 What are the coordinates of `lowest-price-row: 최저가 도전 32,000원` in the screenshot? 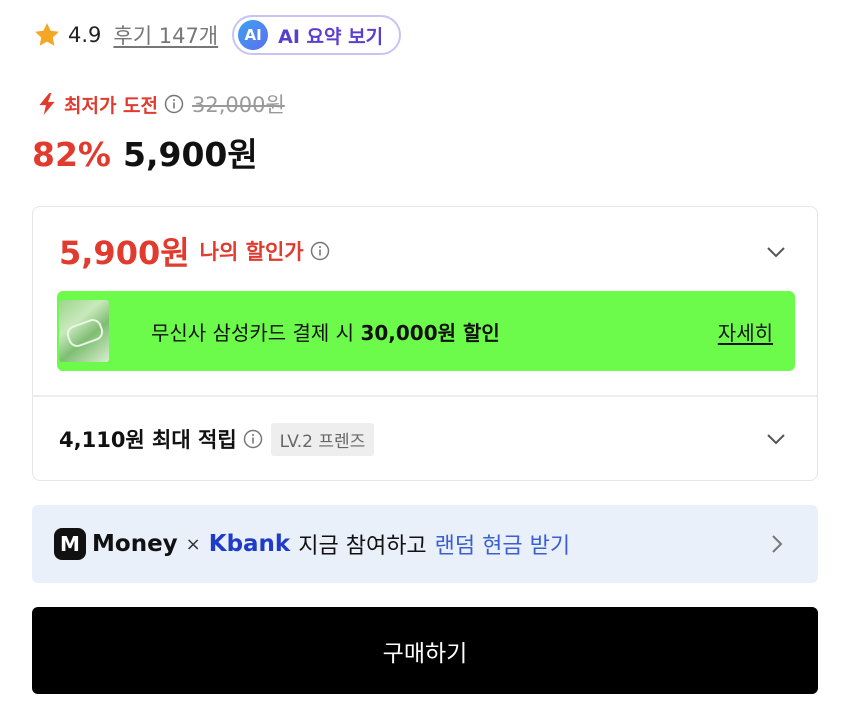 It's located at (159, 104).